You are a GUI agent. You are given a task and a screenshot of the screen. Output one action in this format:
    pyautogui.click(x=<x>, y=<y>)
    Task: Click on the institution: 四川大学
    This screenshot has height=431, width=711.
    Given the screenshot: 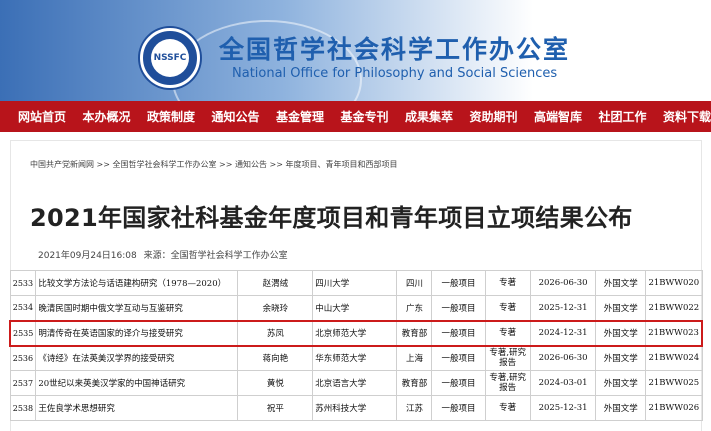 What is the action you would take?
    pyautogui.click(x=355, y=283)
    